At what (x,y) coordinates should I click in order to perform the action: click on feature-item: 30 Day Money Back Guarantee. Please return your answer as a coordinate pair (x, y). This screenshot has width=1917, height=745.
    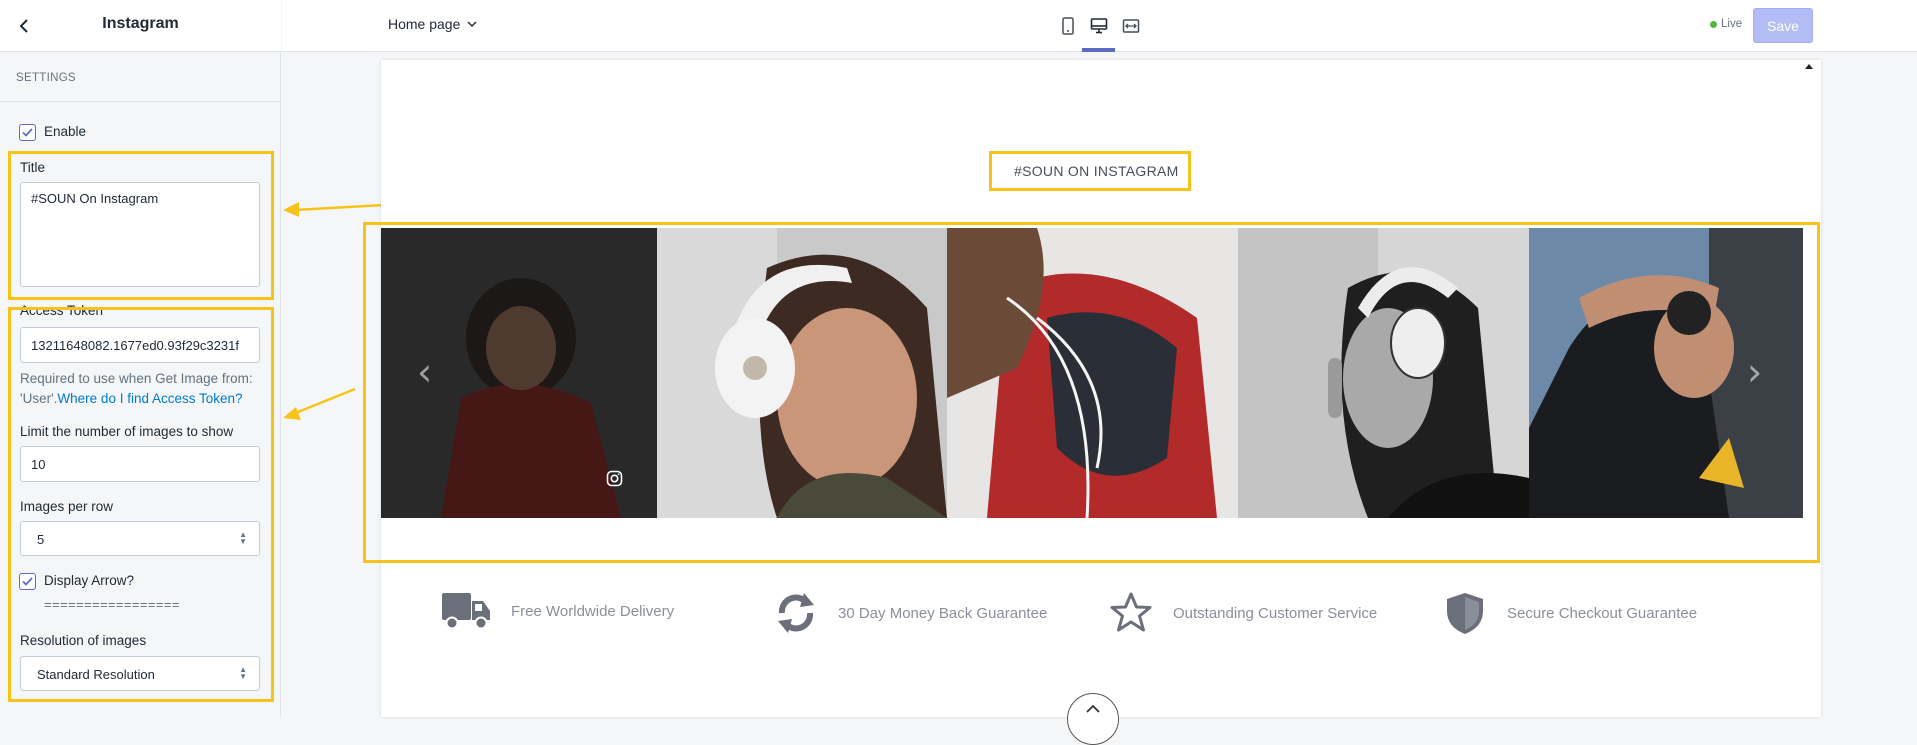
    Looking at the image, I should click on (910, 613).